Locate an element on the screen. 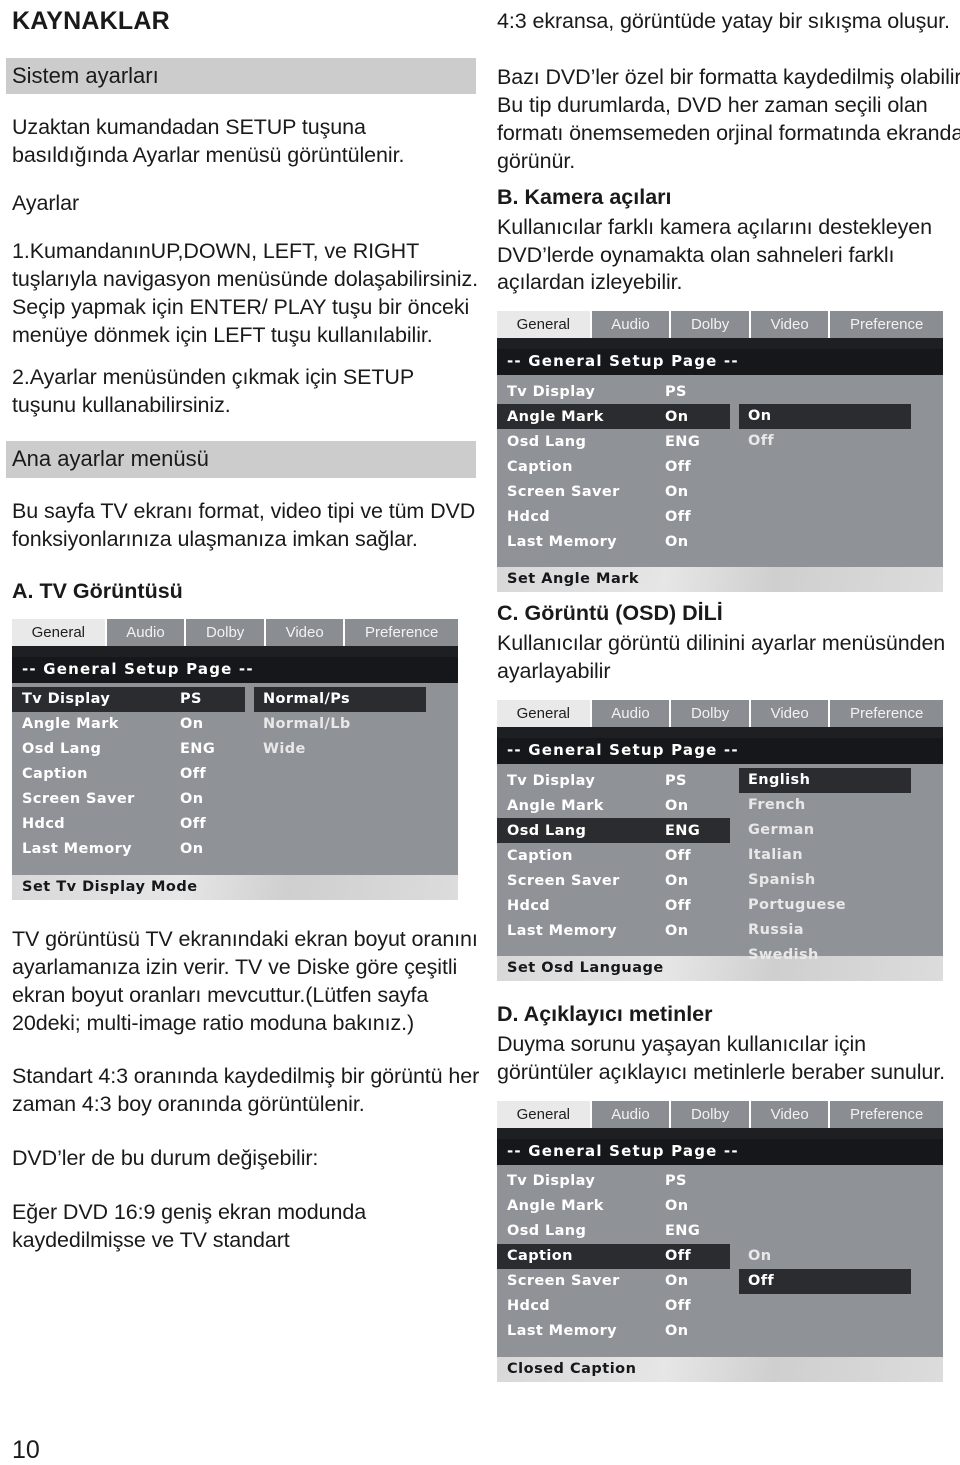  osd-top-strip is located at coordinates (720, 1133).